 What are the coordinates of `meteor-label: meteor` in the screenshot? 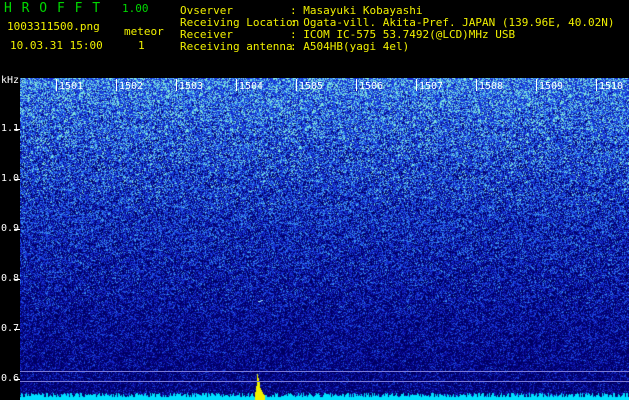 It's located at (144, 31).